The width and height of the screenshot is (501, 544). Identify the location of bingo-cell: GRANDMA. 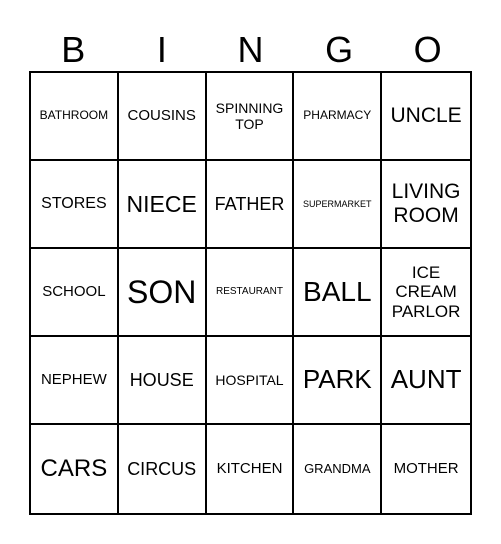
(338, 469).